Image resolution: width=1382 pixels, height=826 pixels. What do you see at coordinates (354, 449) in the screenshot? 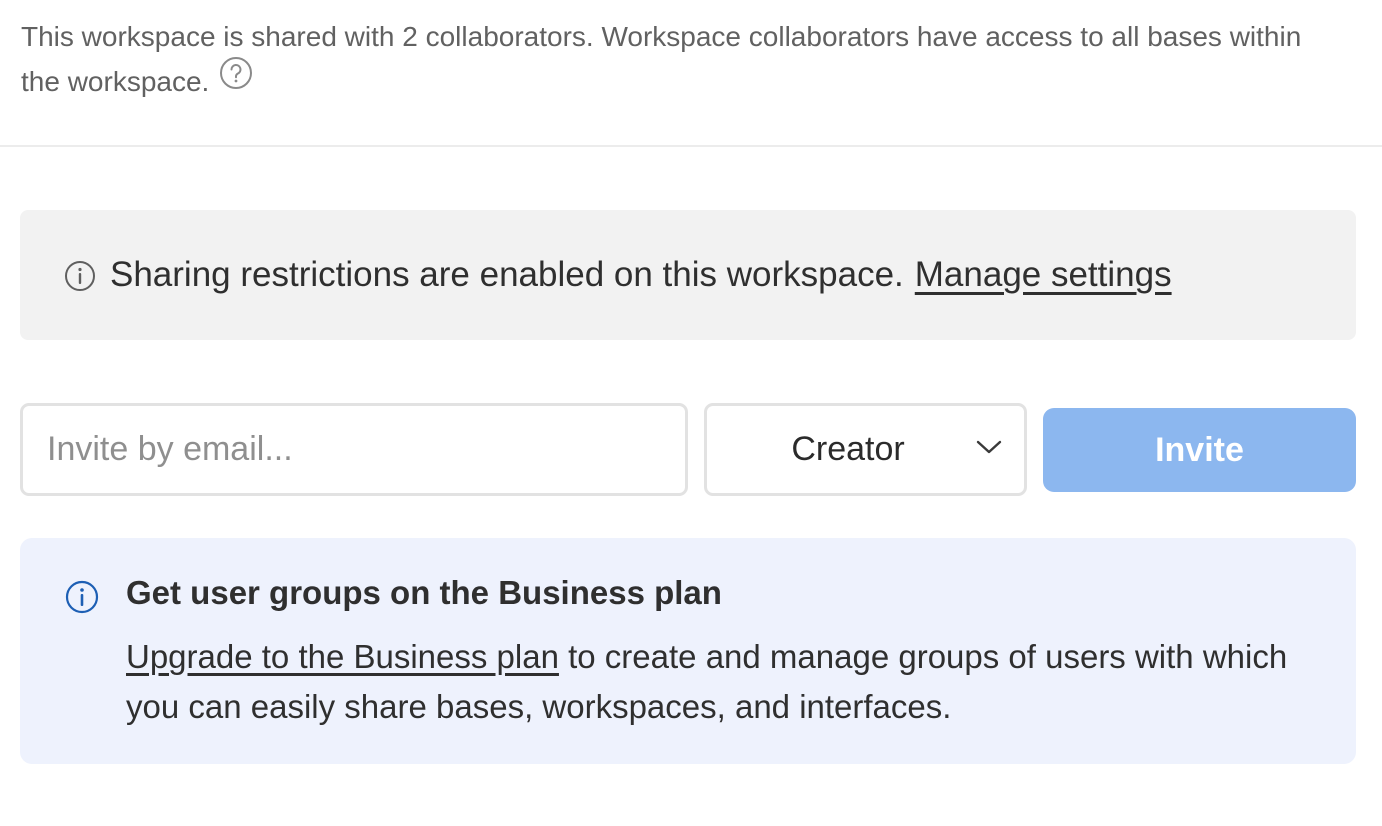
I see `invite-email-input` at bounding box center [354, 449].